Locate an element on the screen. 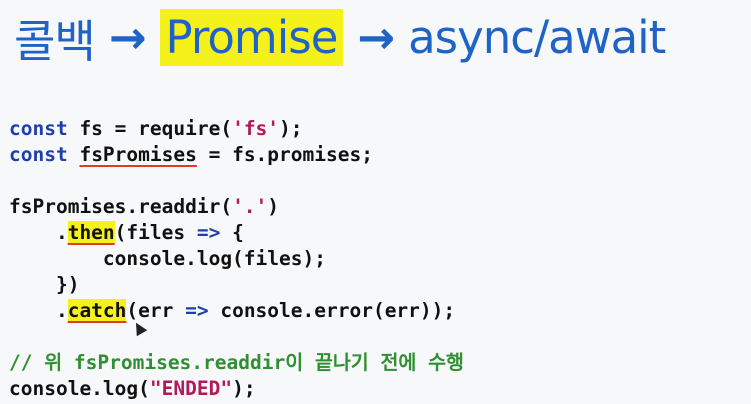 The width and height of the screenshot is (751, 404). code-text: ) is located at coordinates (273, 206).